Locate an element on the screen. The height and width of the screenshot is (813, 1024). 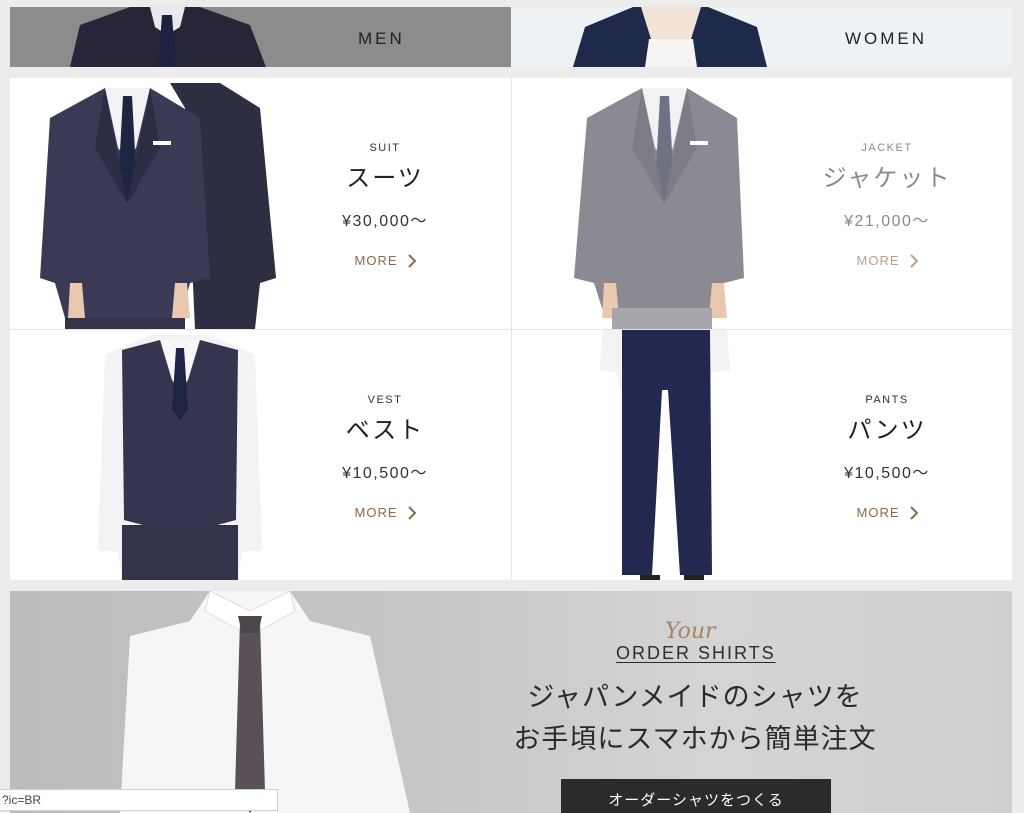
pants-ja-label: パンツ is located at coordinates (887, 430).